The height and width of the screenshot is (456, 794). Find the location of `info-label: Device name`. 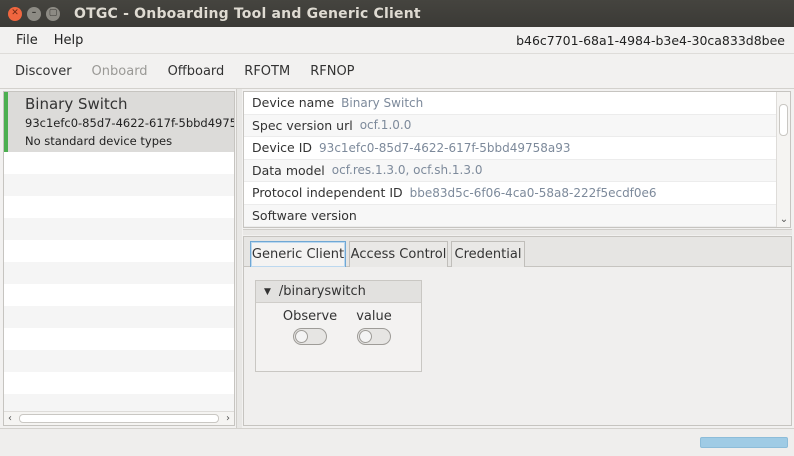

info-label: Device name is located at coordinates (293, 103).